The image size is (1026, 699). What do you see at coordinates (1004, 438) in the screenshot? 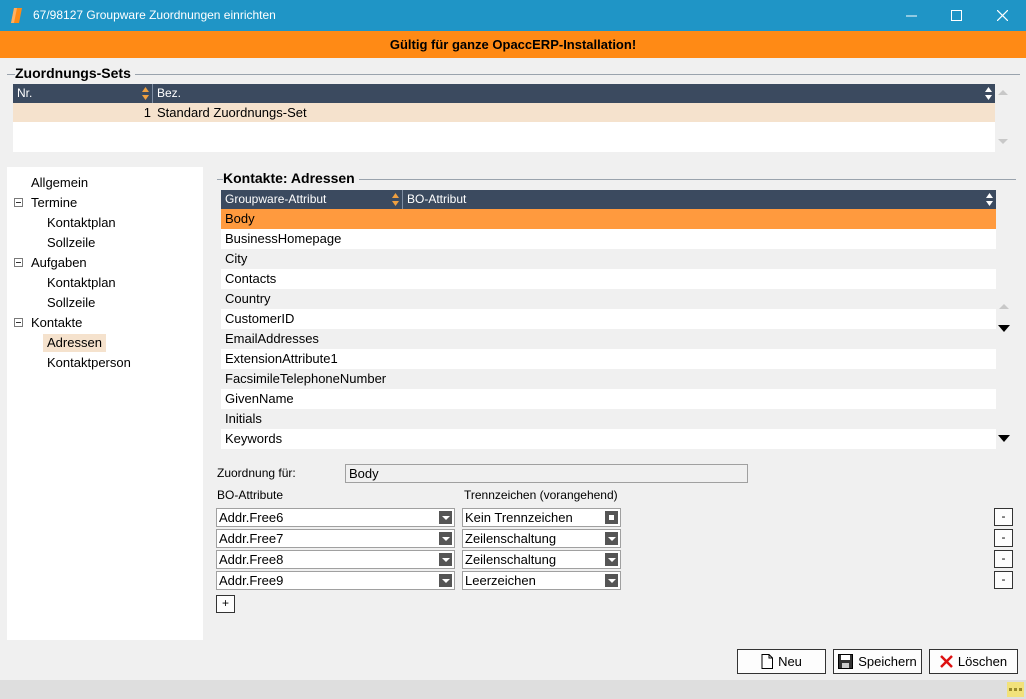
I see `scroll-end-icon` at bounding box center [1004, 438].